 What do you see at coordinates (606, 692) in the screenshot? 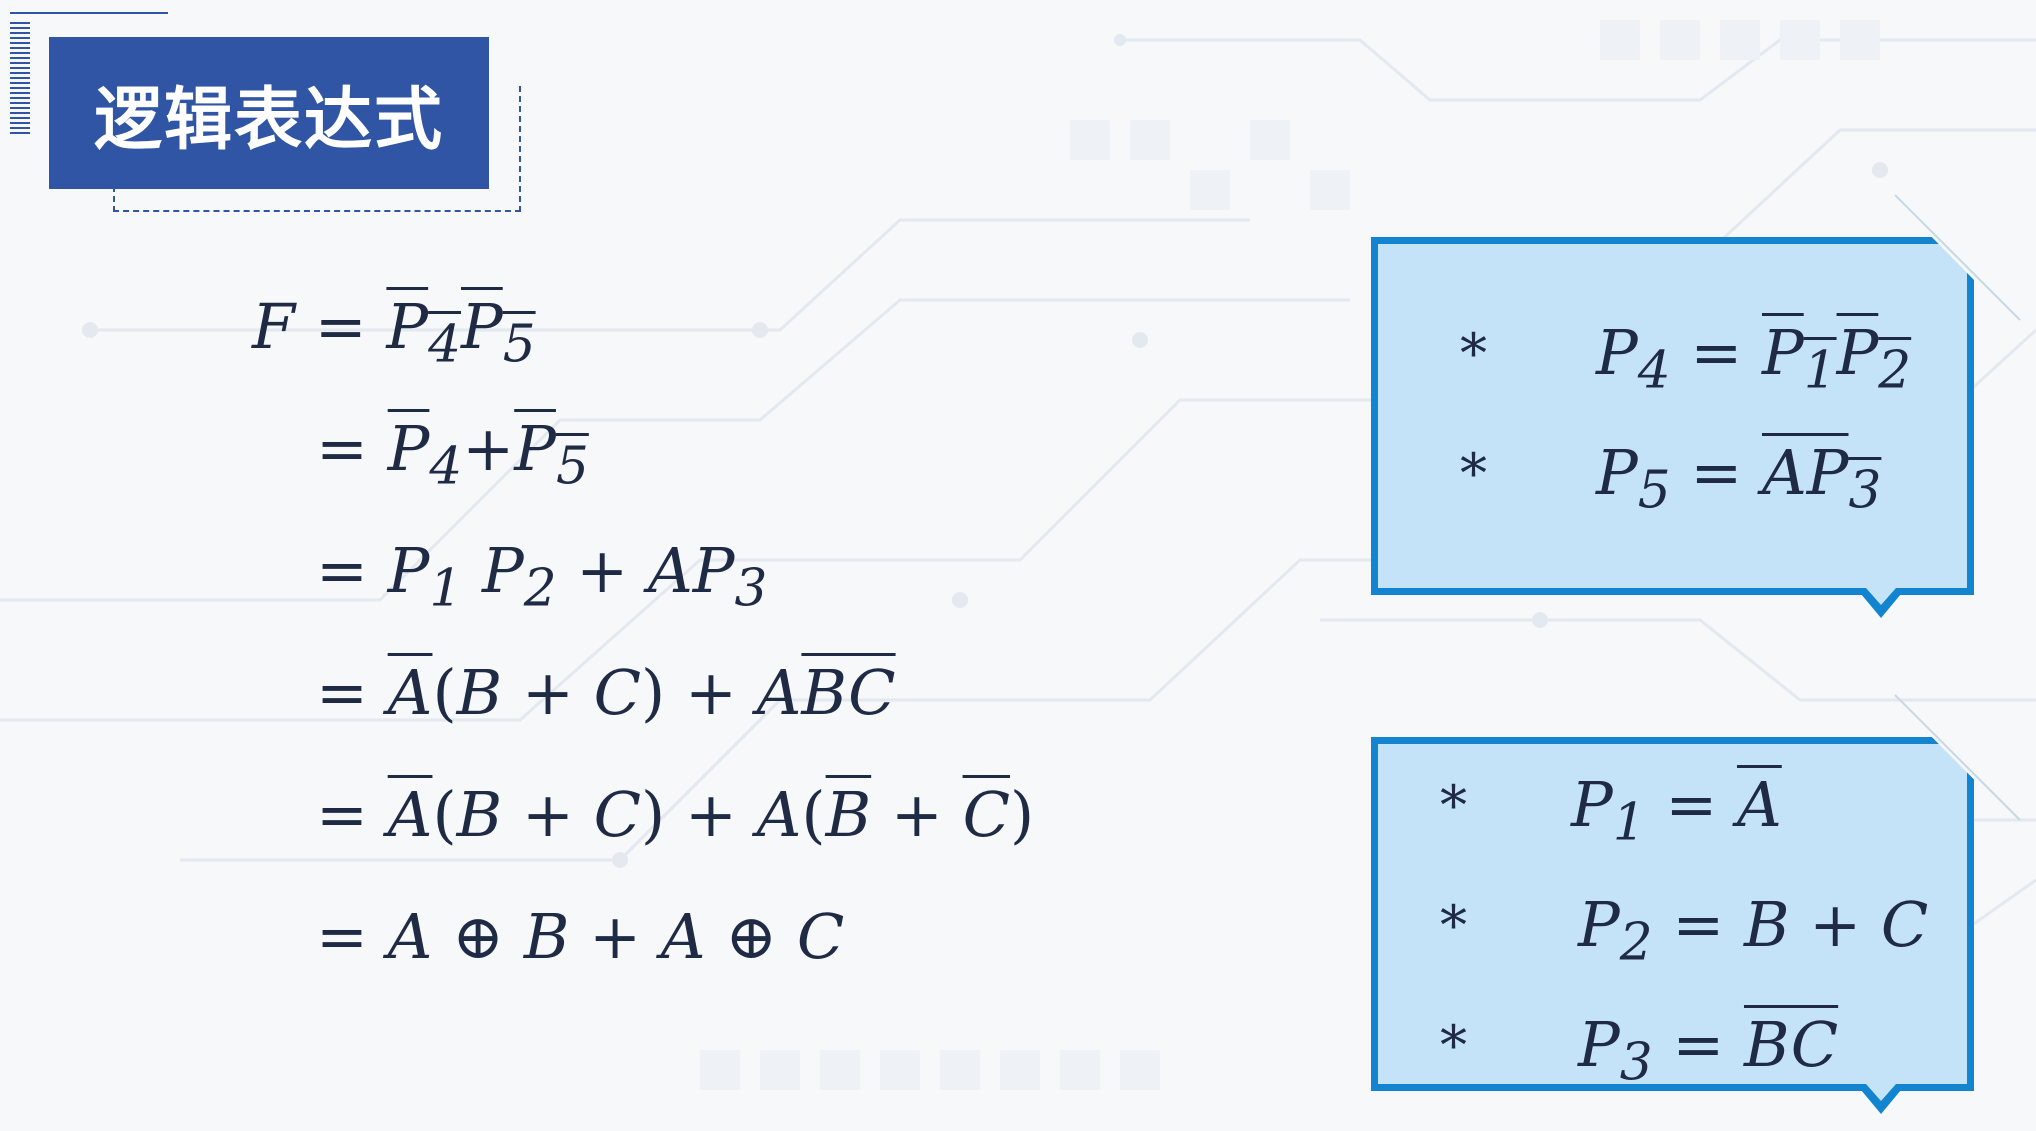
I see `derivation-line-4: = A(B + C) + ABC` at bounding box center [606, 692].